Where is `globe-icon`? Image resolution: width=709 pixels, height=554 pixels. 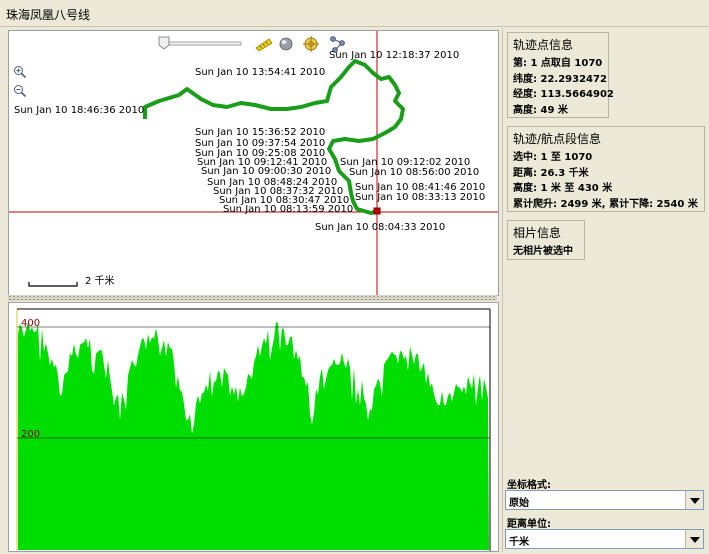
globe-icon is located at coordinates (286, 44).